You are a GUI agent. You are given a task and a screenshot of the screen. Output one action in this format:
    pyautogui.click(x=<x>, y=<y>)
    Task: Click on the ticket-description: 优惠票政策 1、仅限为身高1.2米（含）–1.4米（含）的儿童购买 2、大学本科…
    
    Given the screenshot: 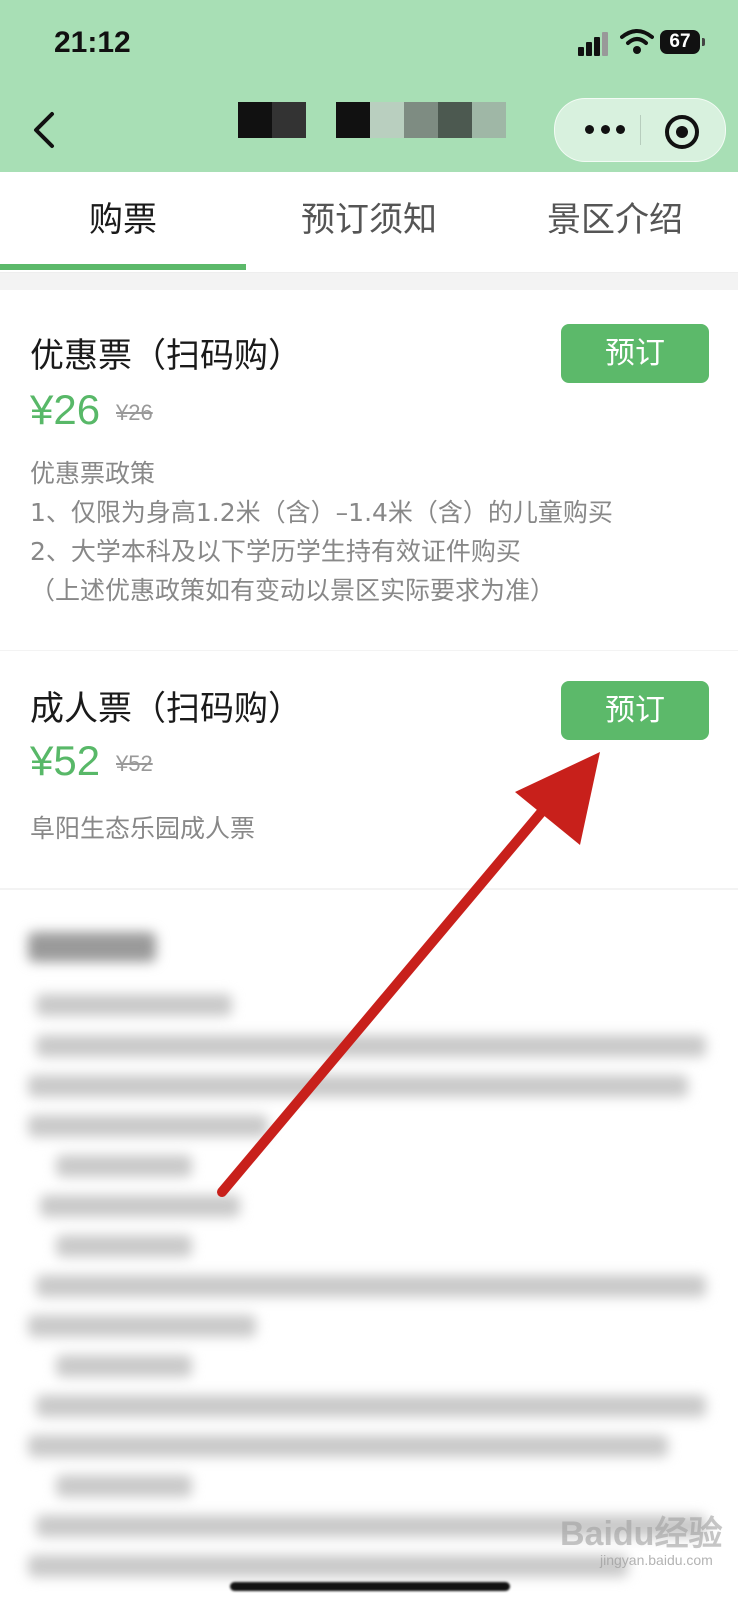 What is the action you would take?
    pyautogui.click(x=321, y=532)
    